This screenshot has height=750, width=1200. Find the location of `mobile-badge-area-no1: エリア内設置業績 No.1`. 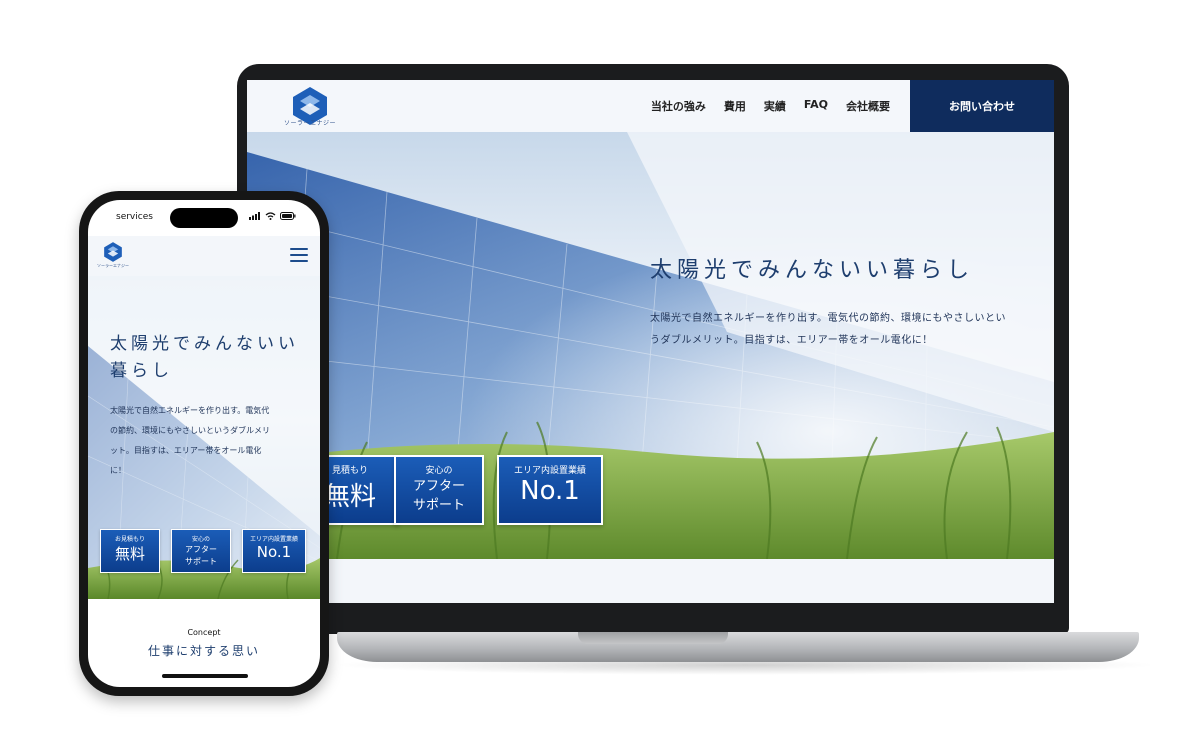

mobile-badge-area-no1: エリア内設置業績 No.1 is located at coordinates (274, 551).